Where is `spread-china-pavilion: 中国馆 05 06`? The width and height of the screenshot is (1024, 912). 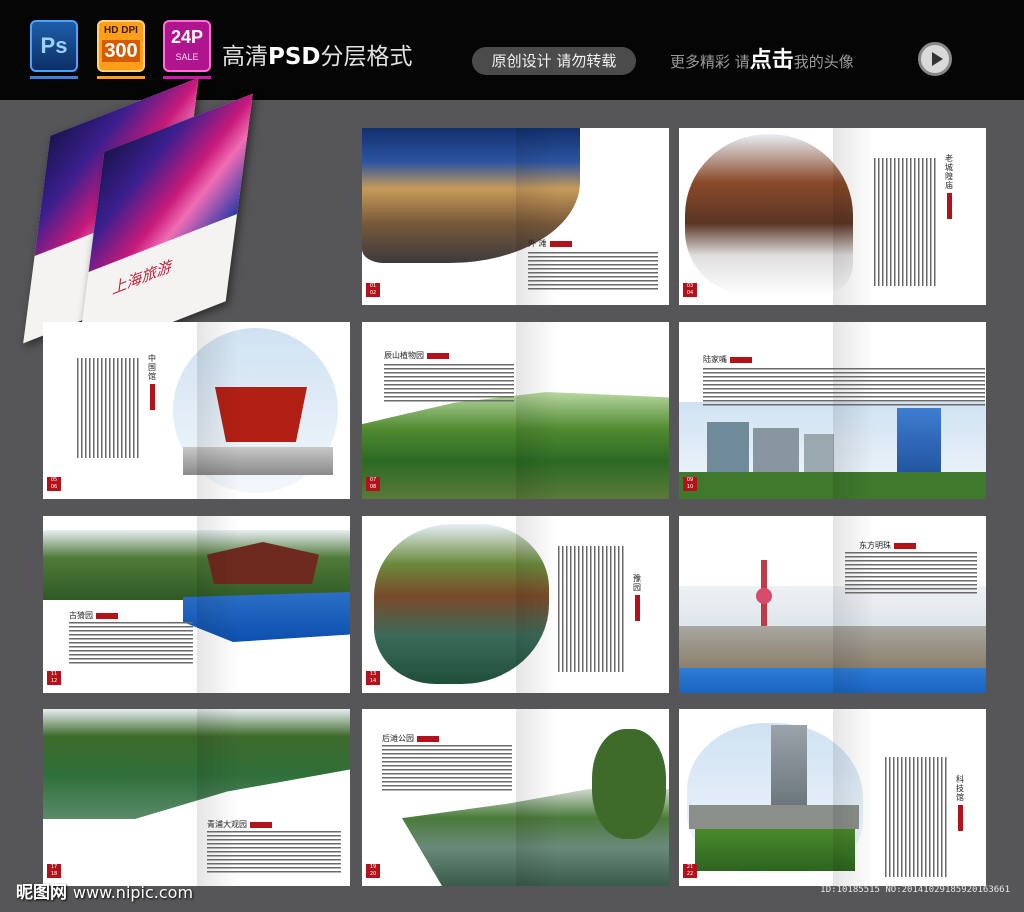
spread-china-pavilion: 中国馆 05 06 is located at coordinates (196, 410).